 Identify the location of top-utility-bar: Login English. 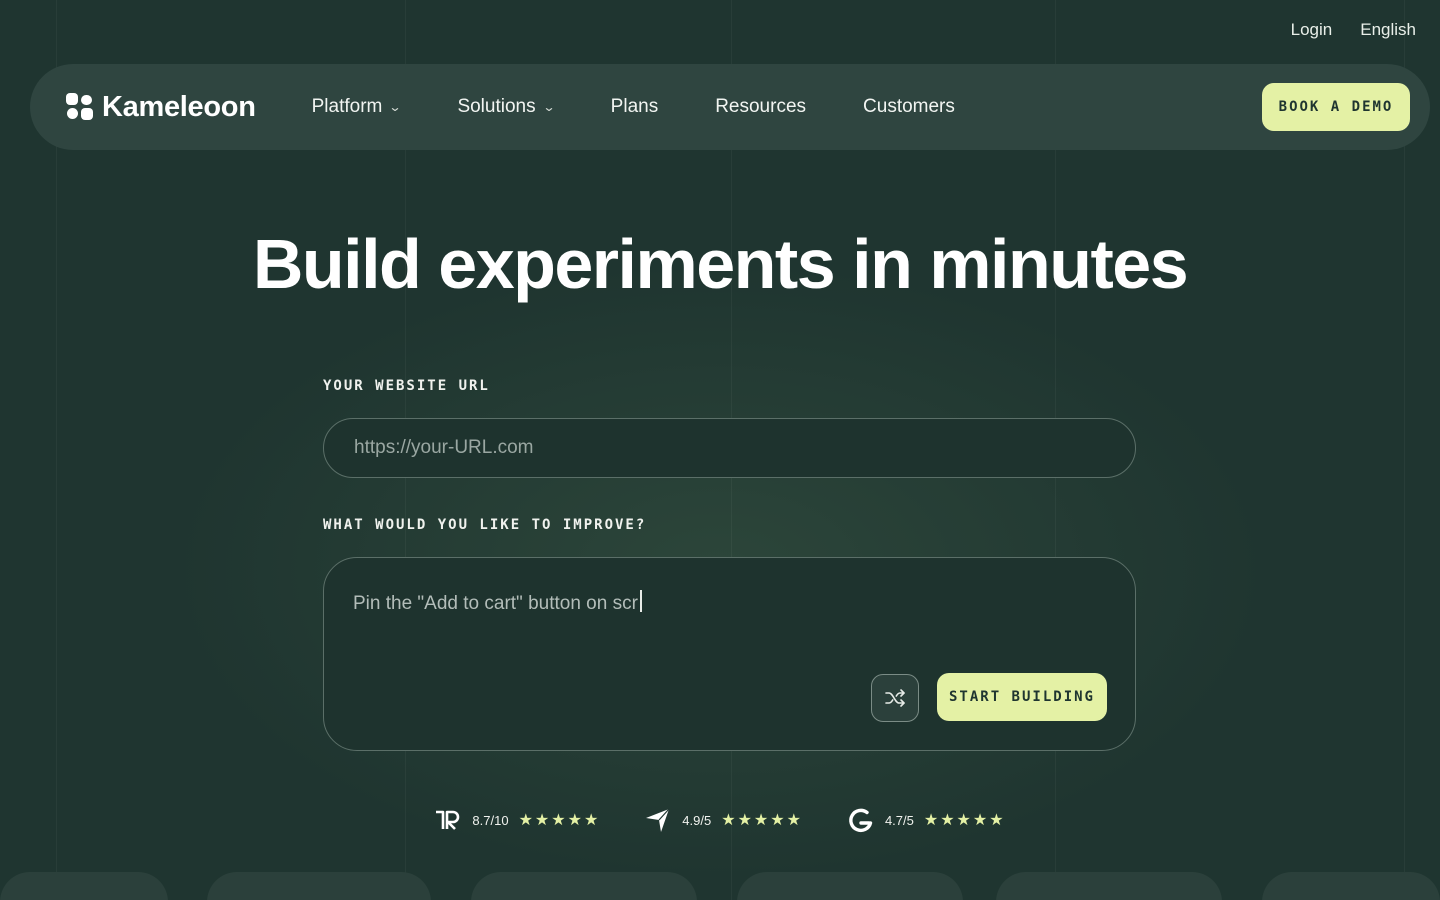
(1353, 30).